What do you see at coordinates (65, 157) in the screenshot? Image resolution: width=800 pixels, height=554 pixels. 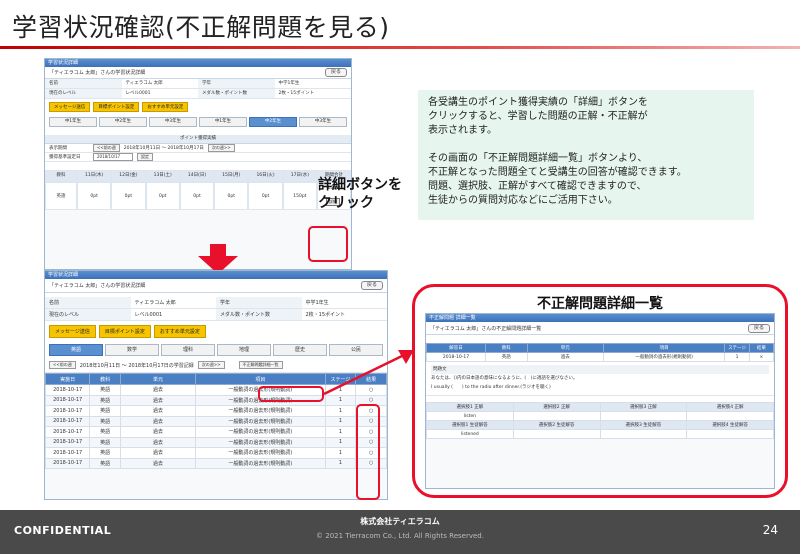 I see `target-label: 獲得基準設定日` at bounding box center [65, 157].